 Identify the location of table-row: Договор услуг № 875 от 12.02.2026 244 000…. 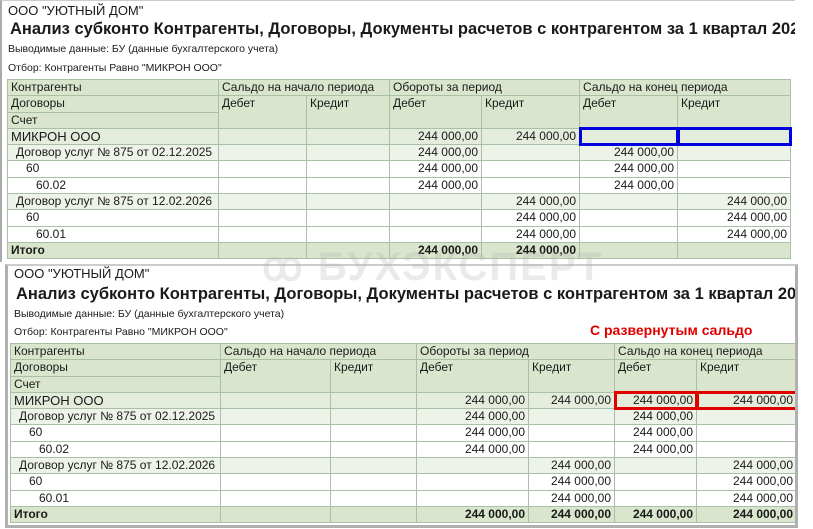
(402, 466).